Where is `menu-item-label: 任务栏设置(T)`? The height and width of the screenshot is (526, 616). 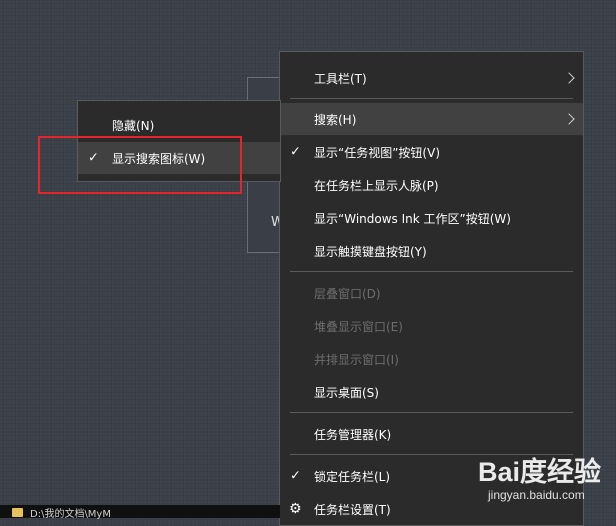
menu-item-label: 任务栏设置(T) is located at coordinates (352, 509).